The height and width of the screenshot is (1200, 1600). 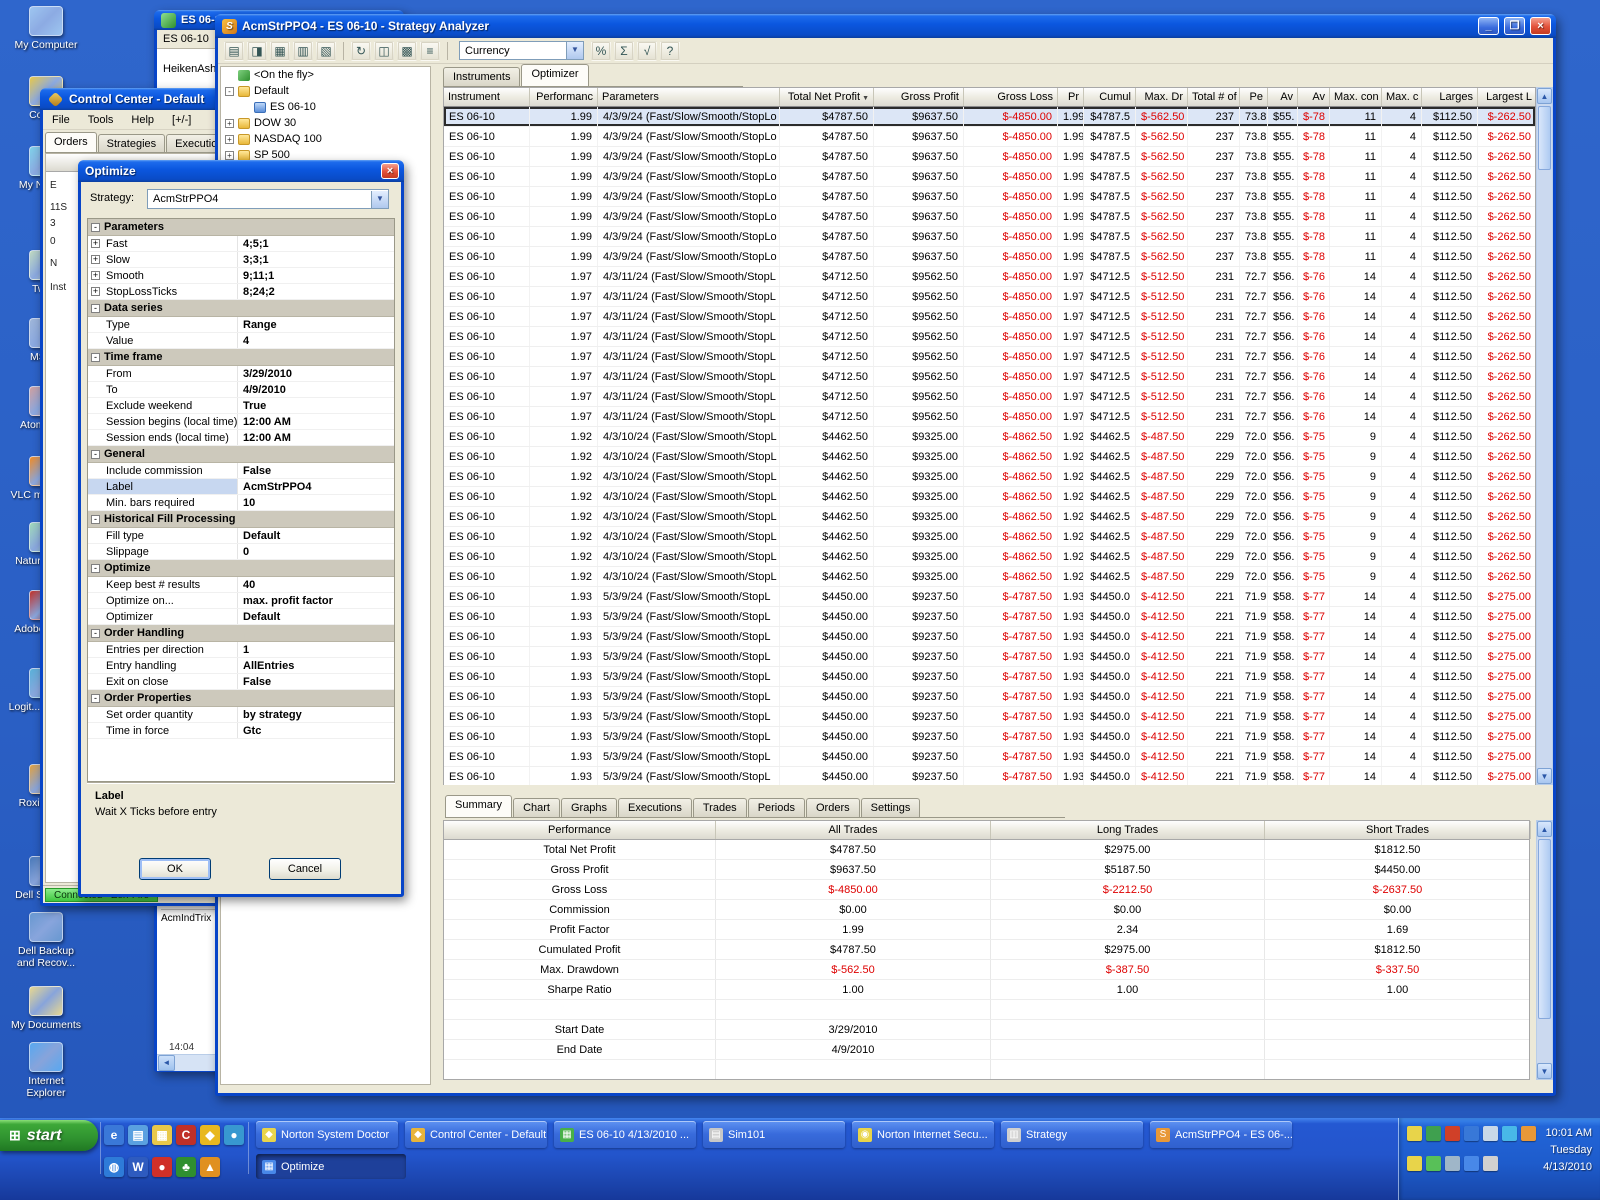 I want to click on property-value: 1, so click(x=316, y=649).